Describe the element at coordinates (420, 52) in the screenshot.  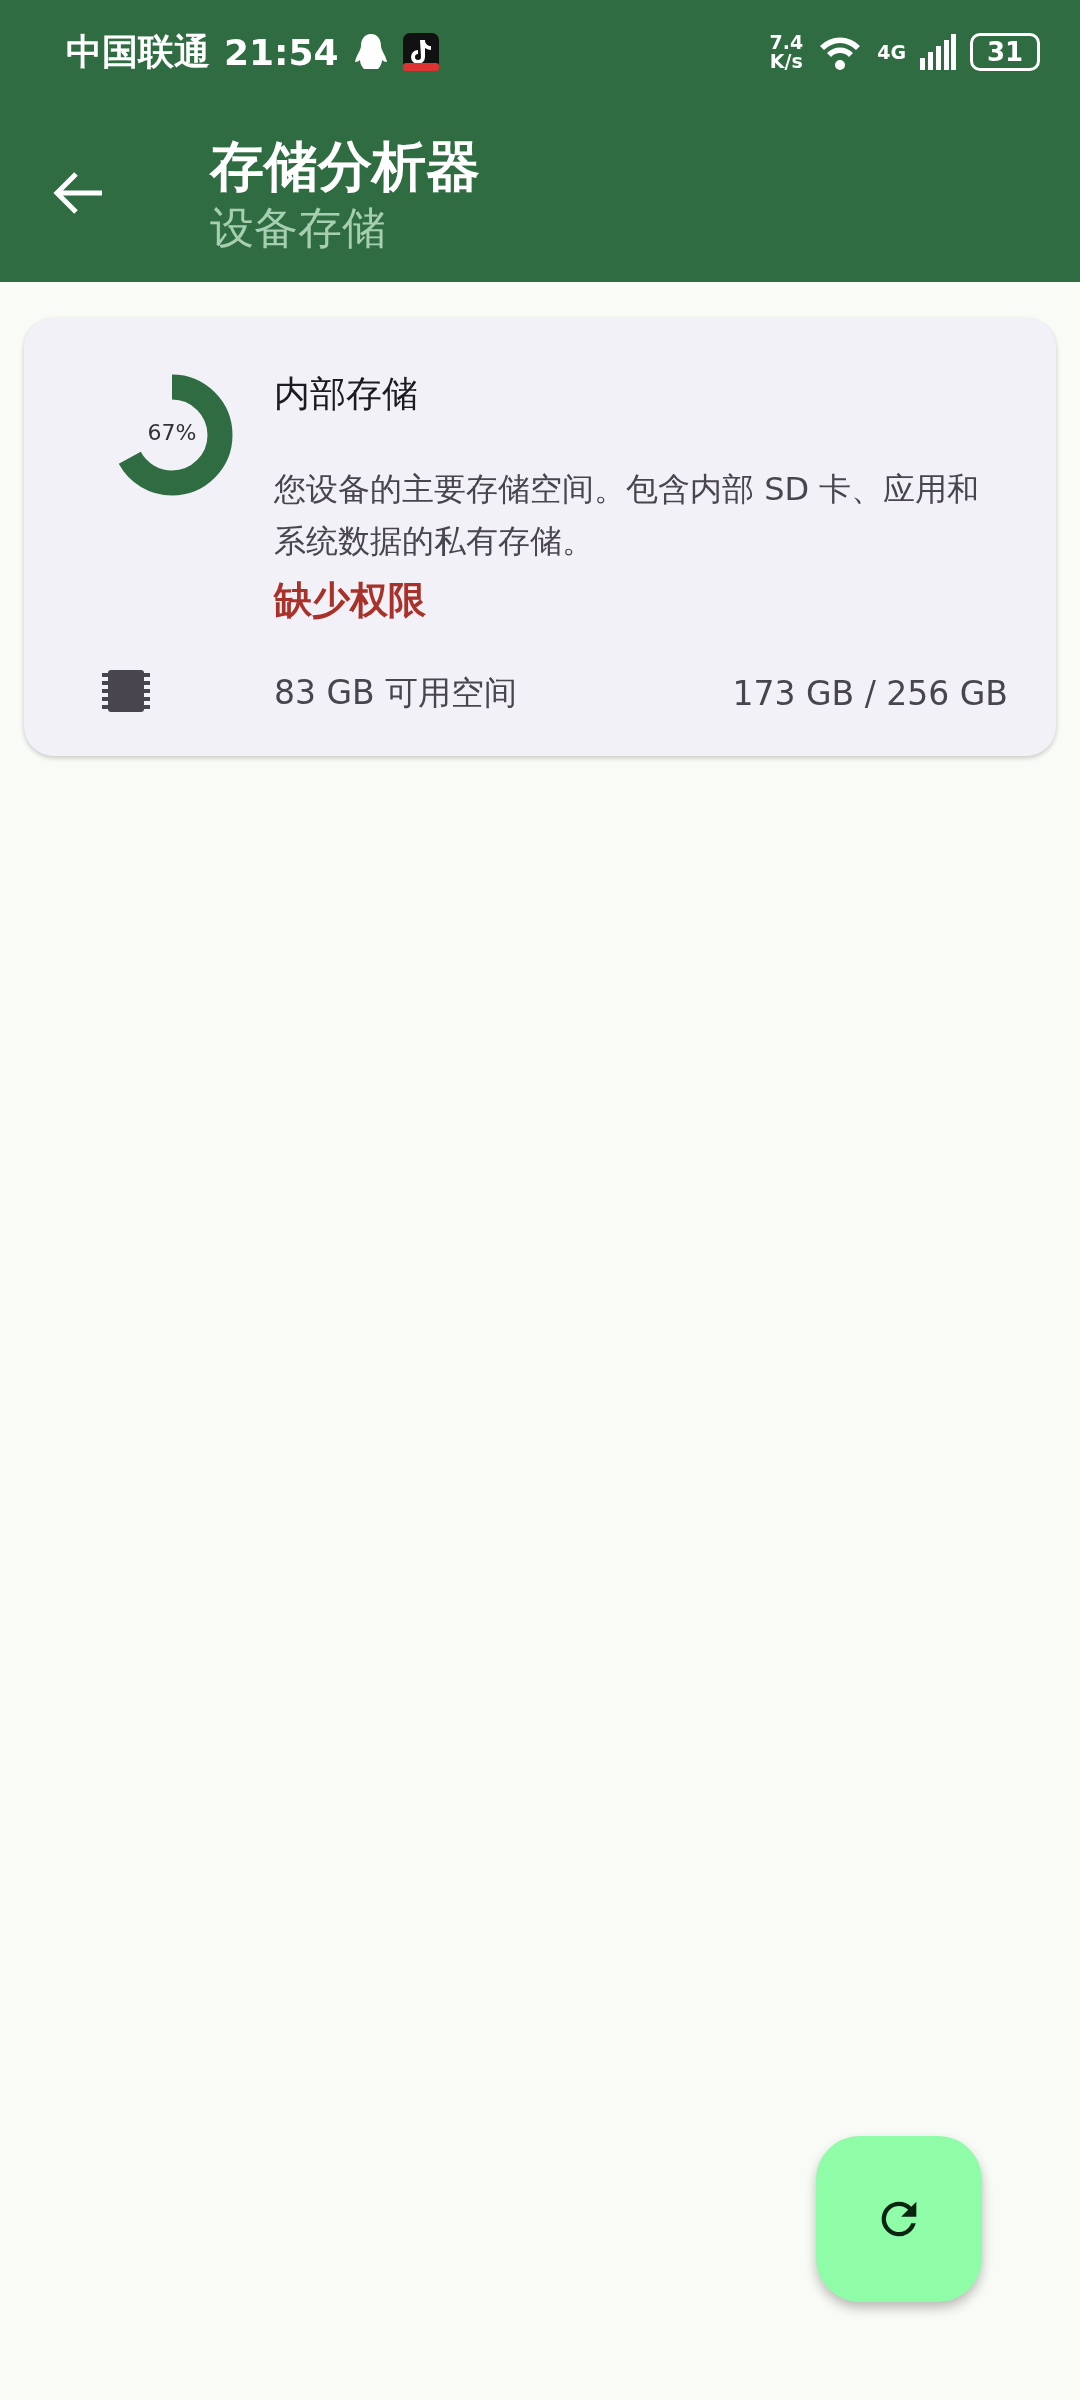
I see `app-icon` at that location.